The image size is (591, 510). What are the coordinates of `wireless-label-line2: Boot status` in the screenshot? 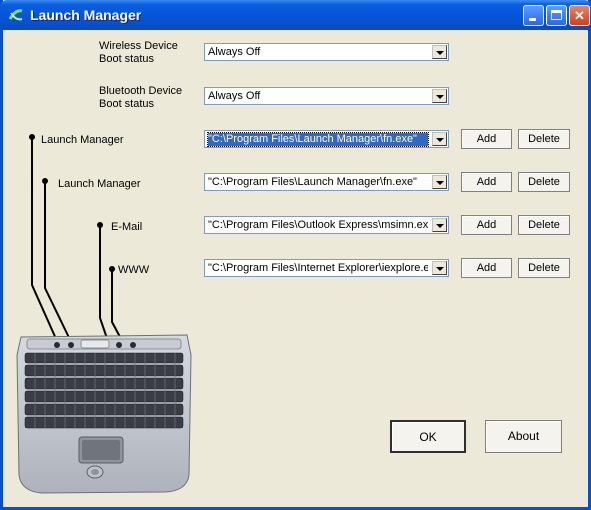 It's located at (127, 59).